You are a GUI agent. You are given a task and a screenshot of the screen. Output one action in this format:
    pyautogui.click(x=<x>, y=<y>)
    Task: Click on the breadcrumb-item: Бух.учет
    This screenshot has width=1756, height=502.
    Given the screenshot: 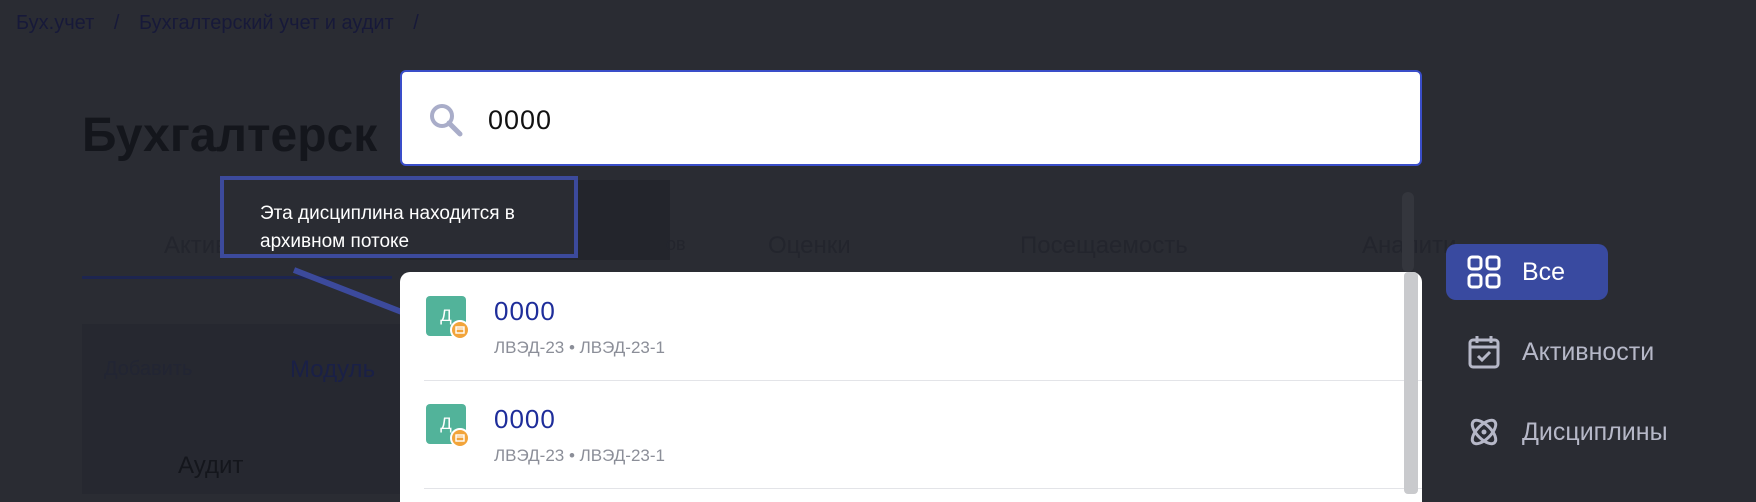 What is the action you would take?
    pyautogui.click(x=55, y=23)
    